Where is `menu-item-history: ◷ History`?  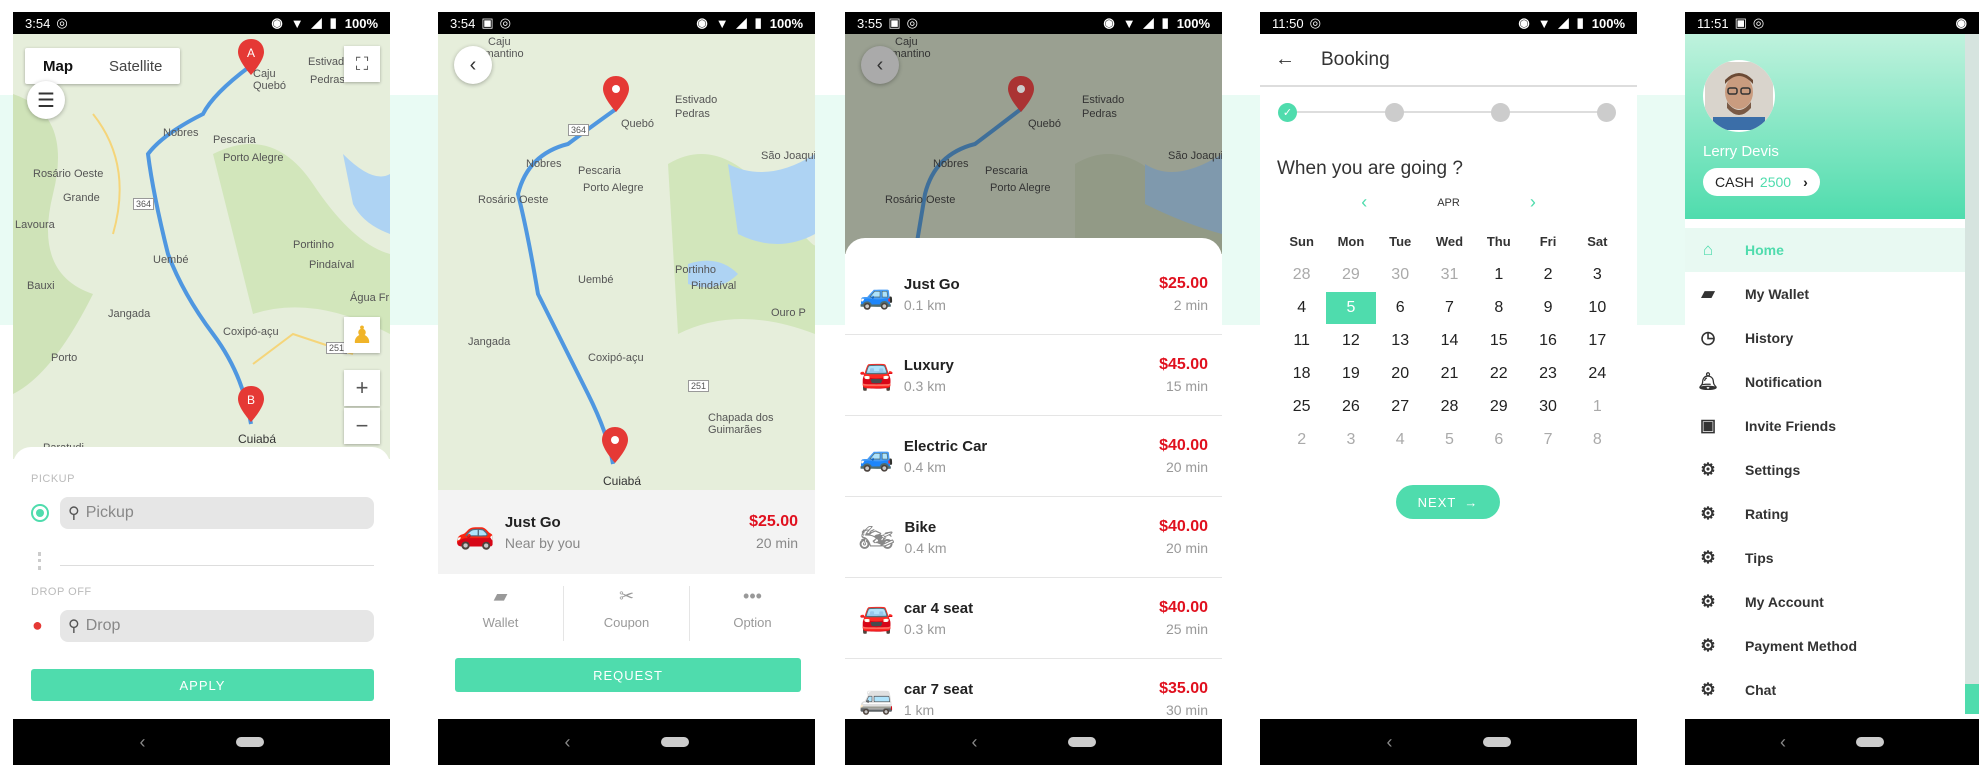 menu-item-history: ◷ History is located at coordinates (1825, 338).